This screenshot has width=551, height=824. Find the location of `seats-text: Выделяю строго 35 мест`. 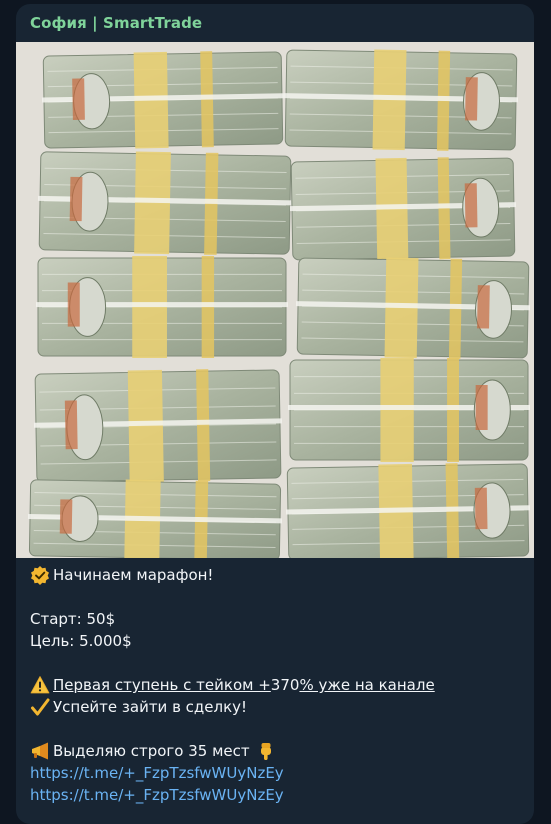

seats-text: Выделяю строго 35 мест is located at coordinates (151, 751).